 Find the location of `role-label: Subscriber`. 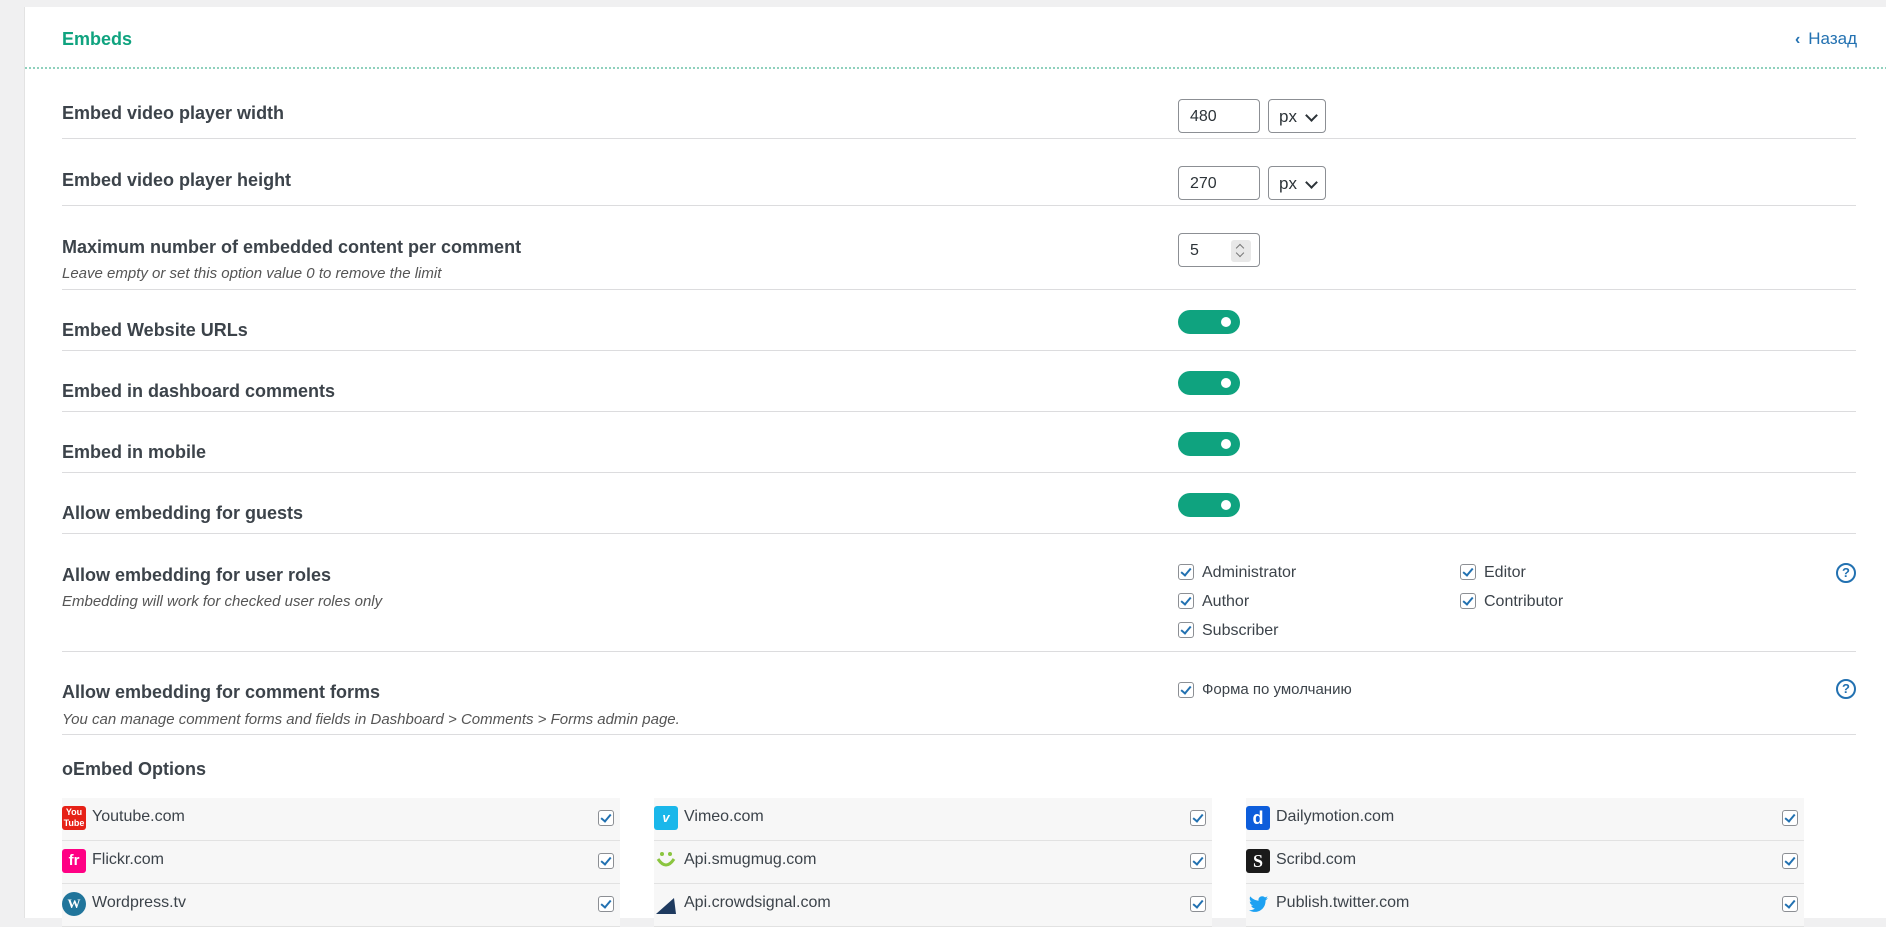

role-label: Subscriber is located at coordinates (1240, 630).